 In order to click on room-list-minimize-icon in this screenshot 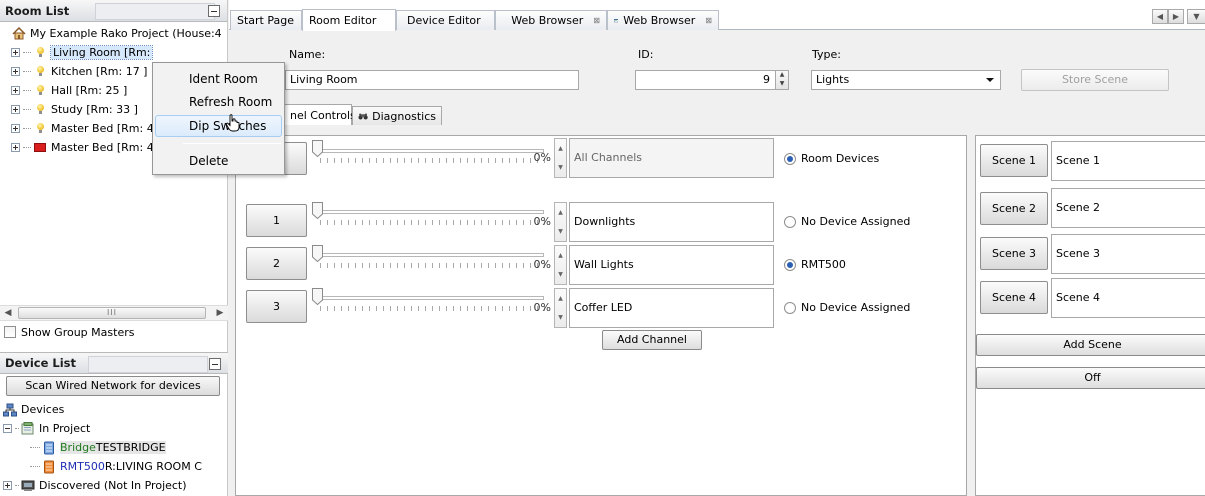, I will do `click(214, 11)`.